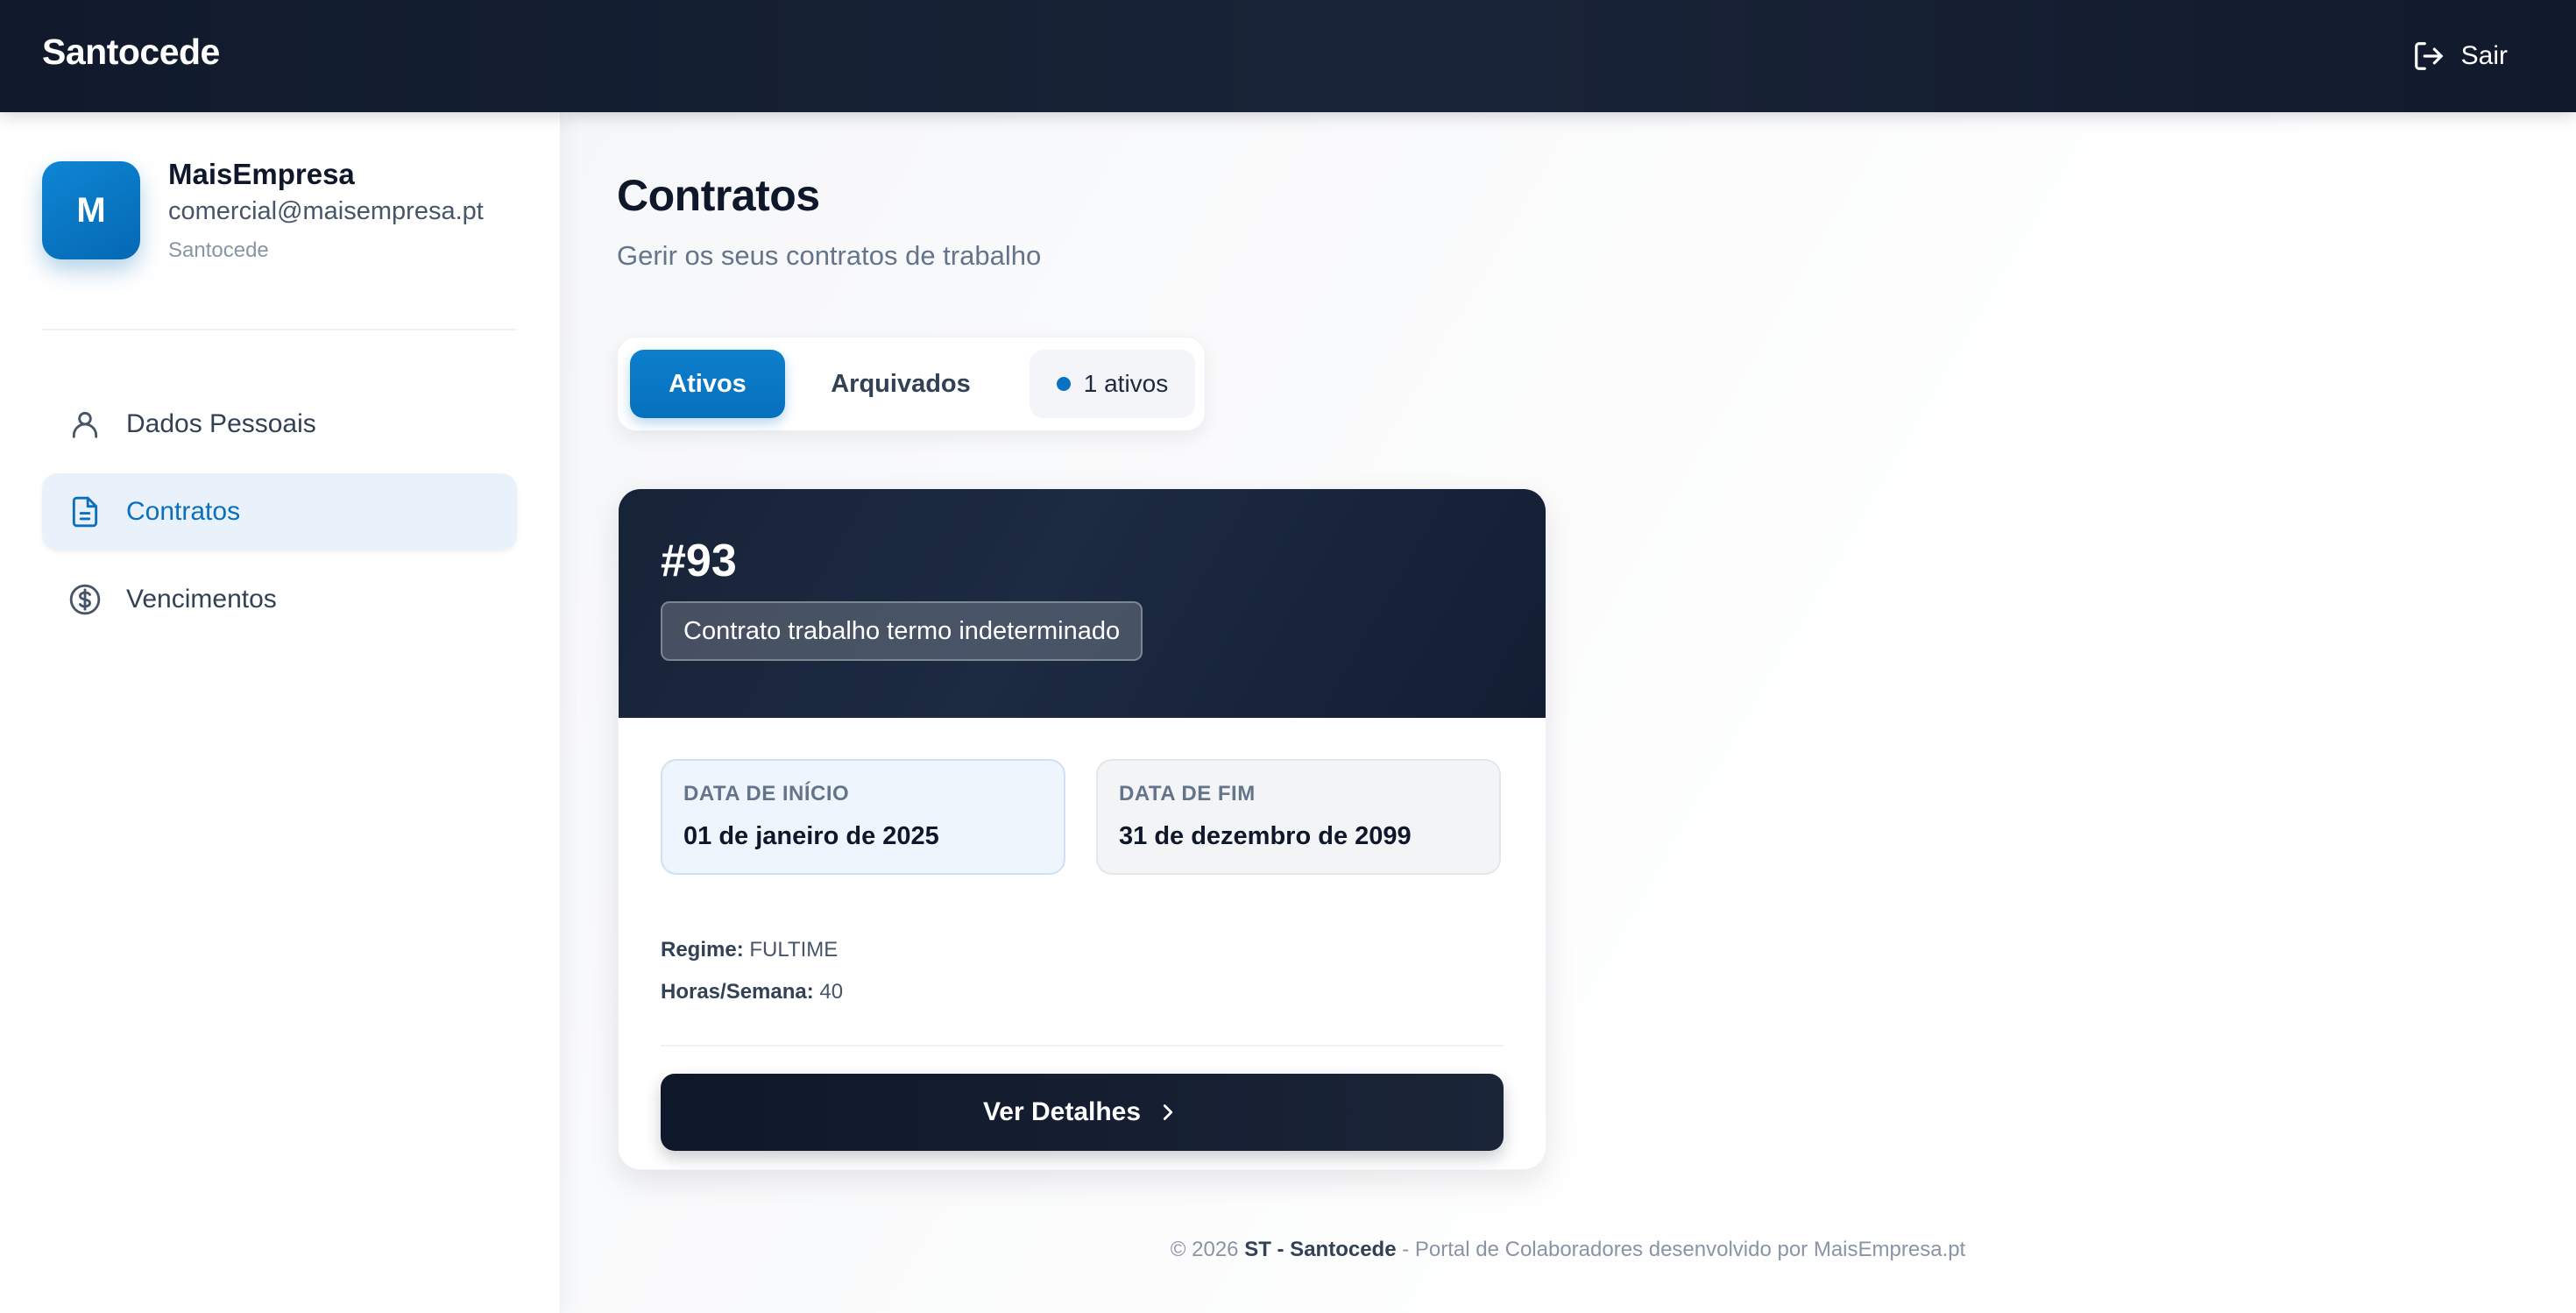 The image size is (2576, 1313). What do you see at coordinates (902, 631) in the screenshot?
I see `contract-type-badge: Contrato trabalho termo indeterminado` at bounding box center [902, 631].